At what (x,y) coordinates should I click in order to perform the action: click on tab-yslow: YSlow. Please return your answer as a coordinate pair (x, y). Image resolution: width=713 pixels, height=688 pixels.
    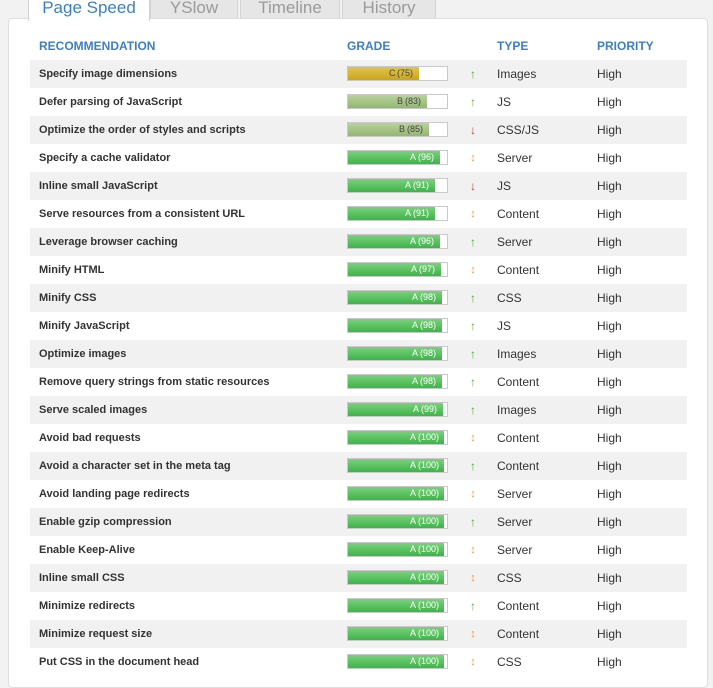
    Looking at the image, I should click on (194, 9).